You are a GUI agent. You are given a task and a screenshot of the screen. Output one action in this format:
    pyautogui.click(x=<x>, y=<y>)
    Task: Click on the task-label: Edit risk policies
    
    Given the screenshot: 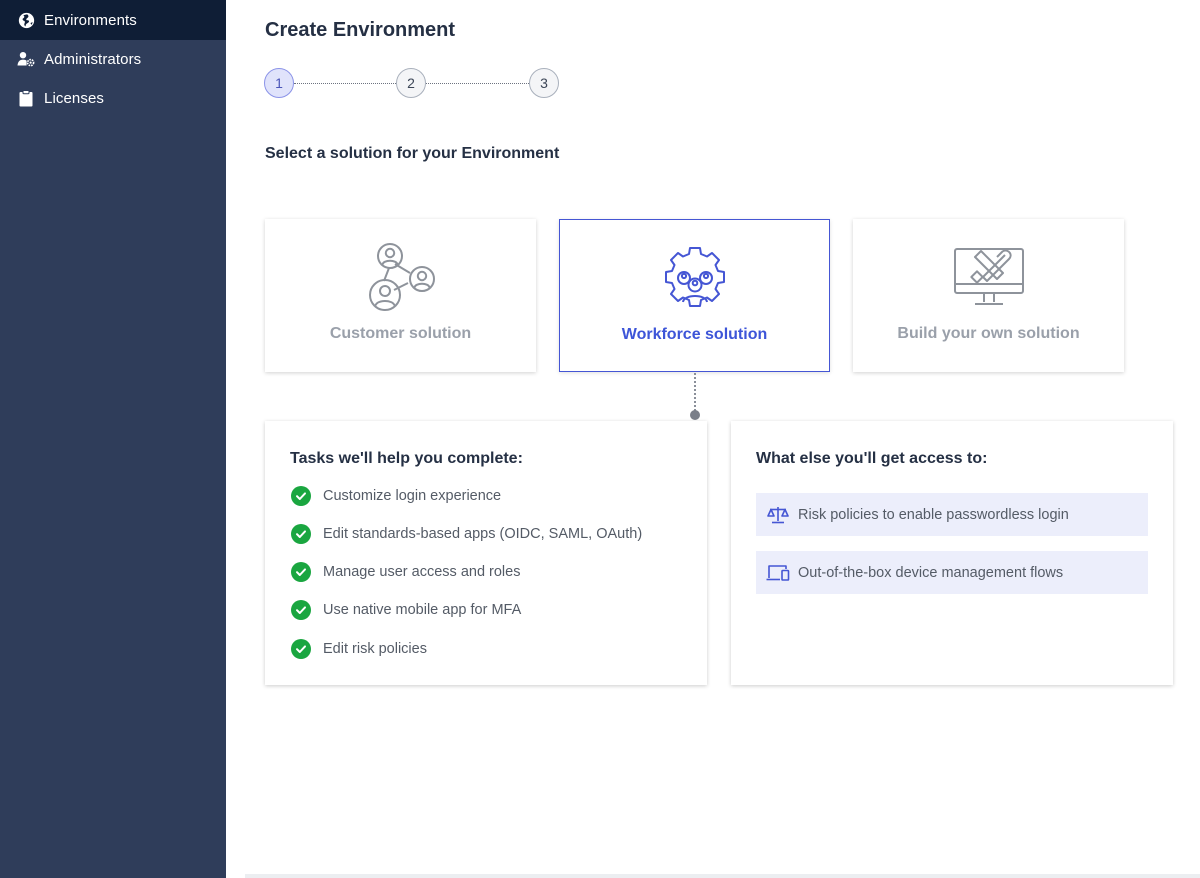 What is the action you would take?
    pyautogui.click(x=375, y=649)
    